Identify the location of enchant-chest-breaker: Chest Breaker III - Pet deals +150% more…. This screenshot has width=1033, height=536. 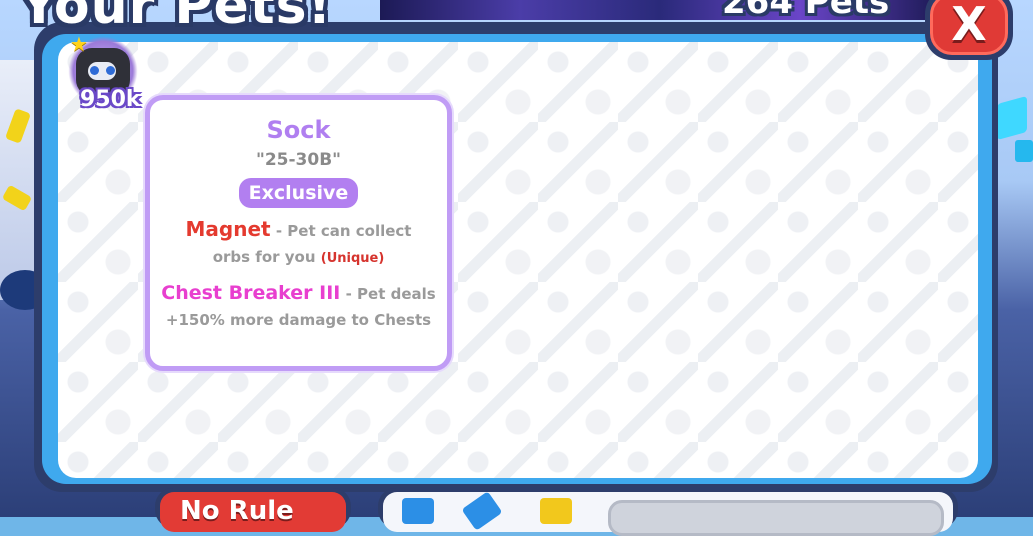
(298, 306).